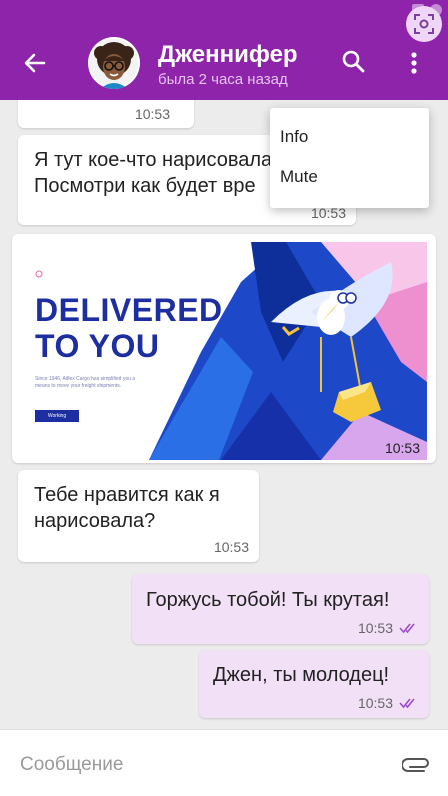  I want to click on contact-name: Дженнифер, so click(228, 55).